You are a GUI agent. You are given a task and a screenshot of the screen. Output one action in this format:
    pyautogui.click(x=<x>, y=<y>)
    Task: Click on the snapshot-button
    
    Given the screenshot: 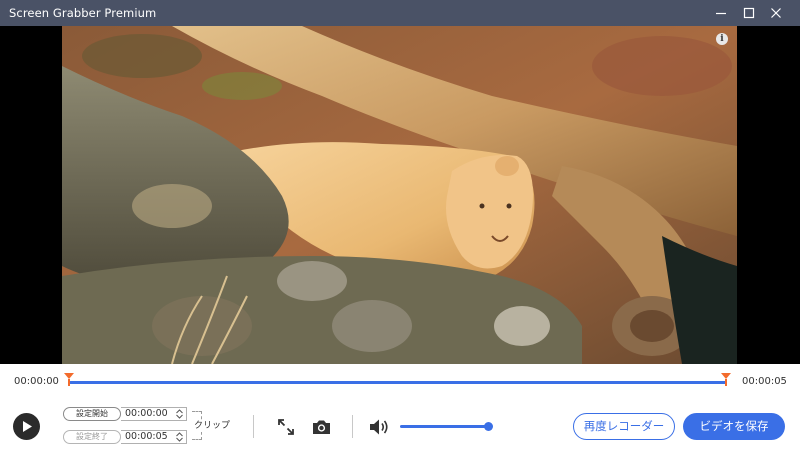 What is the action you would take?
    pyautogui.click(x=321, y=427)
    